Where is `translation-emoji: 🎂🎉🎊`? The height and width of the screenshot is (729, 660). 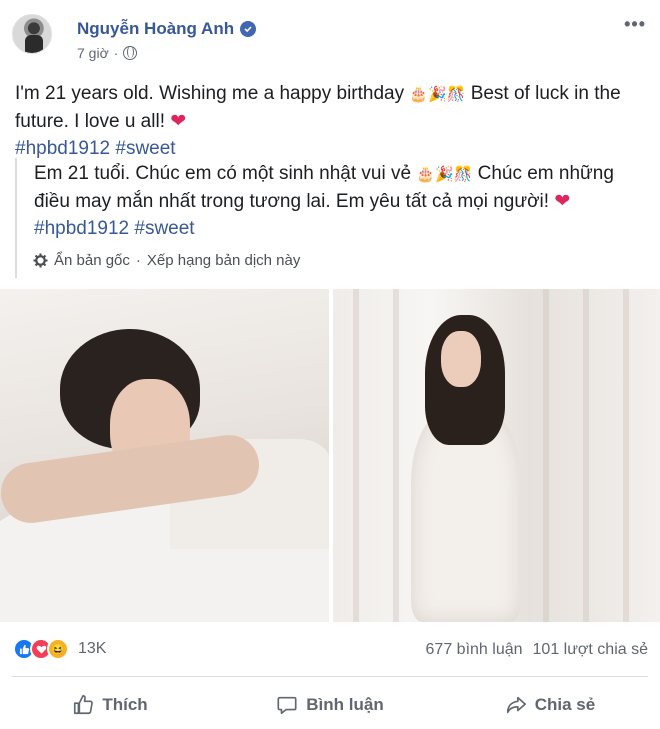
translation-emoji: 🎂🎉🎊 is located at coordinates (444, 174).